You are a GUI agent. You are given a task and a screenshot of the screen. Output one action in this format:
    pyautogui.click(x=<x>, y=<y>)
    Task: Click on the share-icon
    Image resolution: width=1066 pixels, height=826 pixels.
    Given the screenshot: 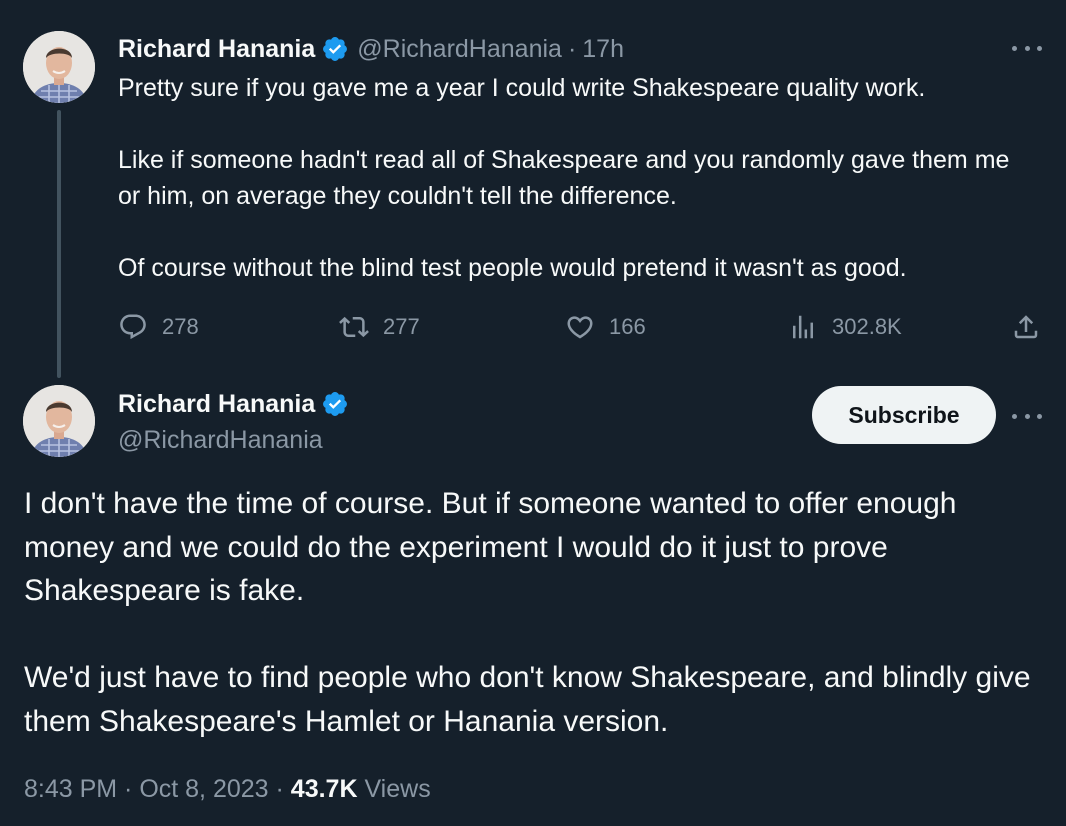 What is the action you would take?
    pyautogui.click(x=1026, y=327)
    